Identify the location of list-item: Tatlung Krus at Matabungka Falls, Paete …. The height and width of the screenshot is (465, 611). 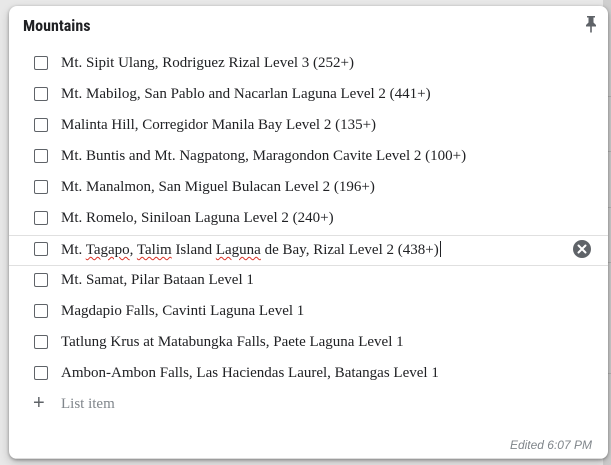
(308, 343).